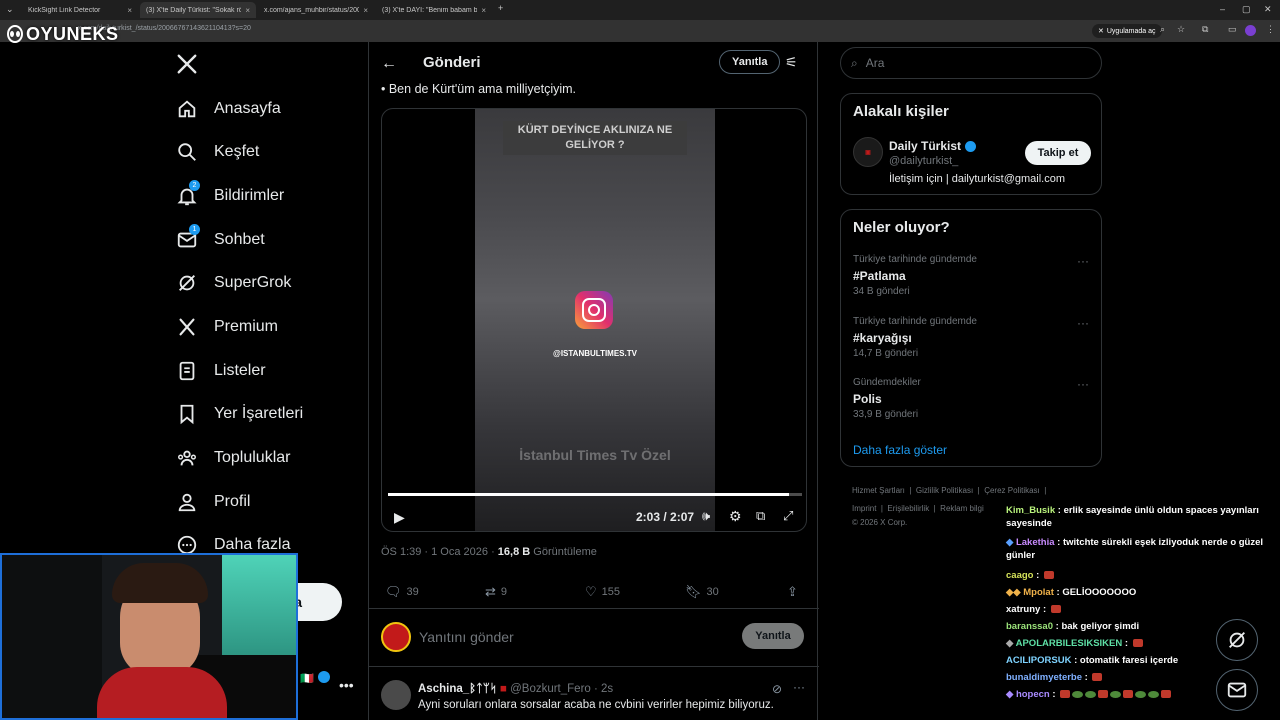 The height and width of the screenshot is (720, 1280). I want to click on footer-link: Hizmet Şartları, so click(878, 490).